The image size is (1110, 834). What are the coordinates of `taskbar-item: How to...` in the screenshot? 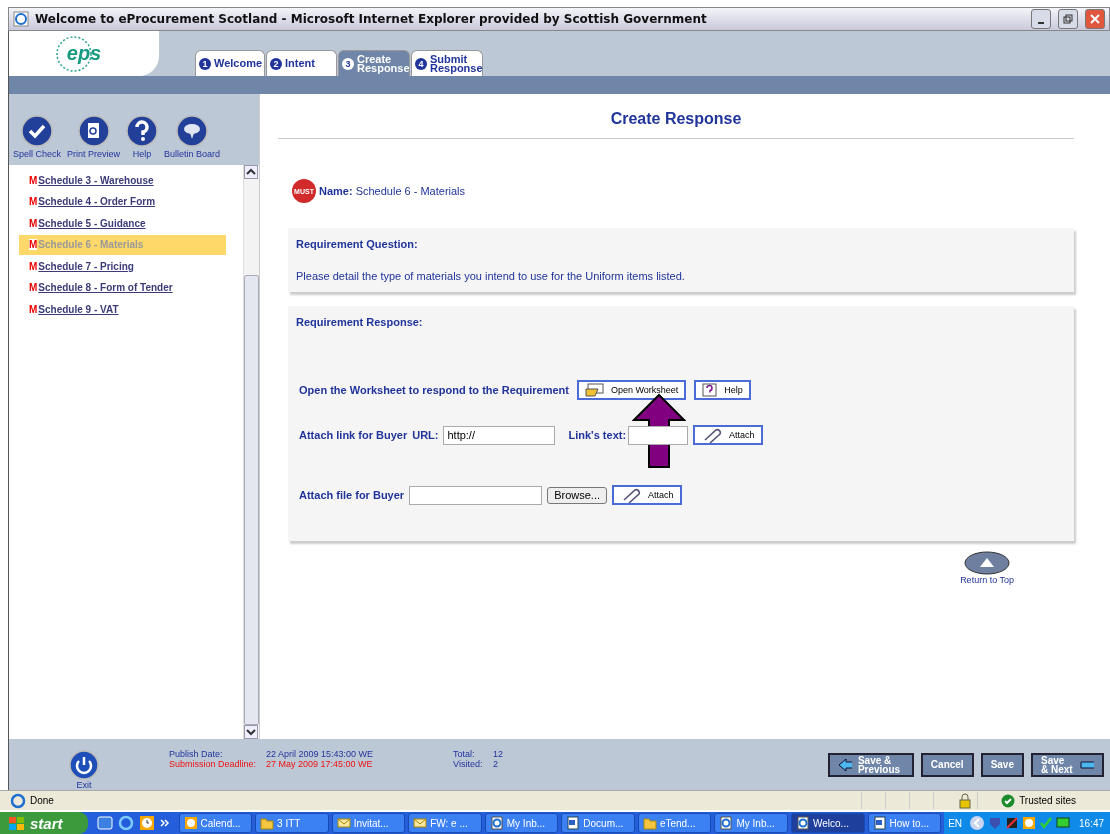 It's located at (904, 823).